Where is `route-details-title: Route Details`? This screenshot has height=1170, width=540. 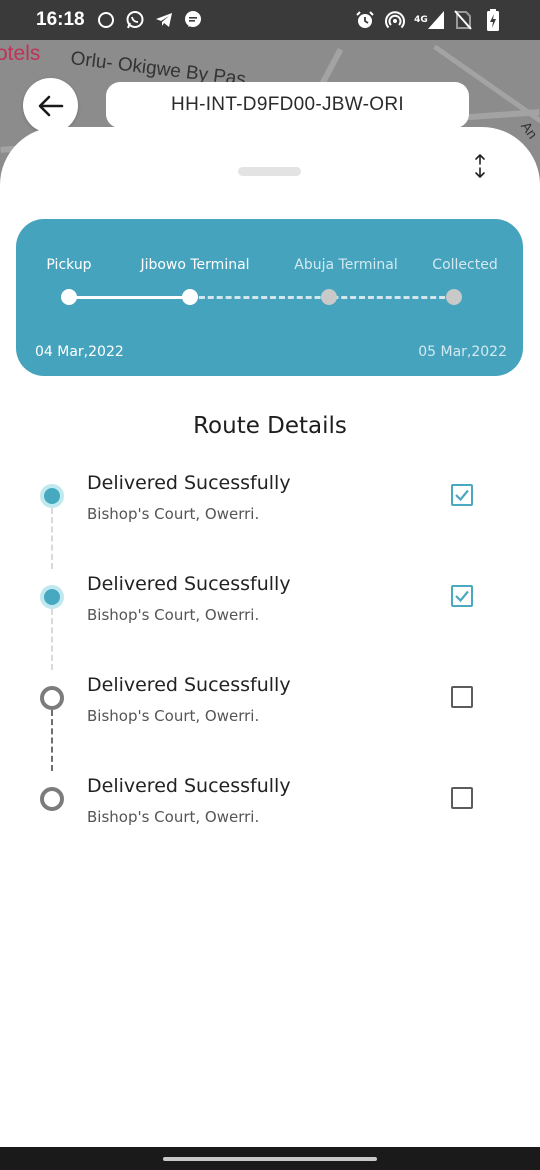
route-details-title: Route Details is located at coordinates (270, 426).